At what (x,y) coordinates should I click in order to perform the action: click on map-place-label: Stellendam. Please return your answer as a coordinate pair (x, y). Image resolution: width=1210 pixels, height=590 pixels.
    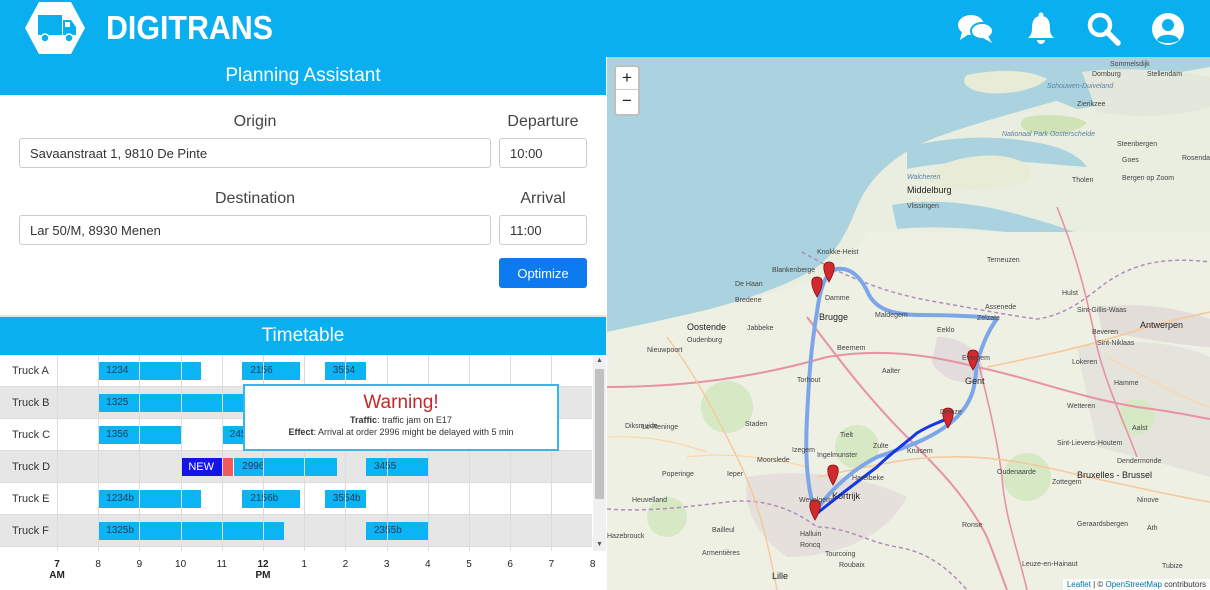
    Looking at the image, I should click on (1165, 74).